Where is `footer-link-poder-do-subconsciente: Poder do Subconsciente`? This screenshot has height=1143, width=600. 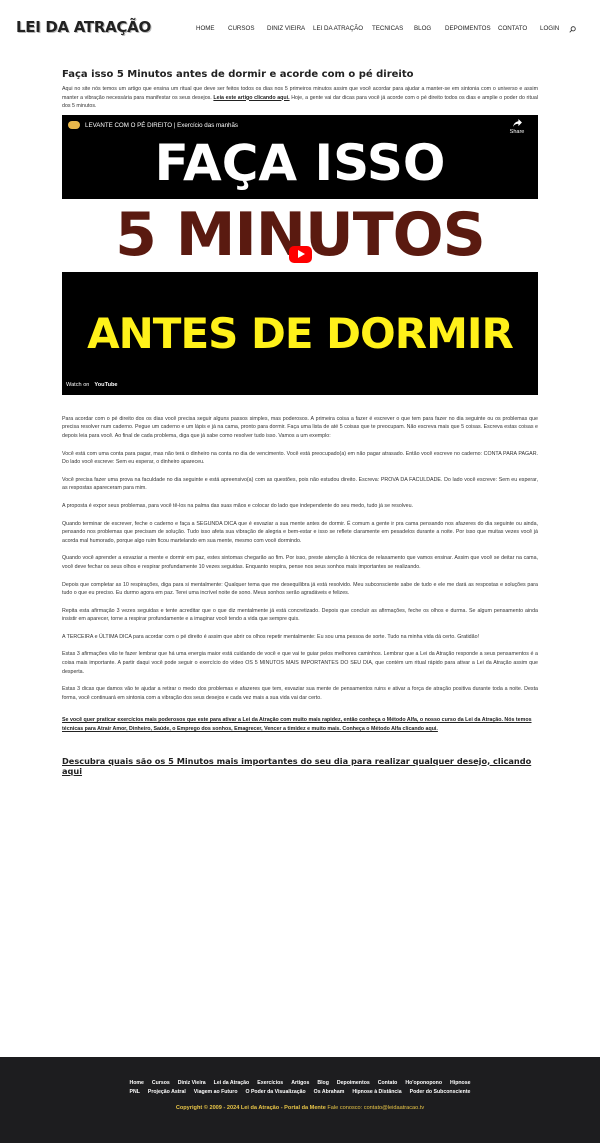 footer-link-poder-do-subconsciente: Poder do Subconsciente is located at coordinates (440, 1092).